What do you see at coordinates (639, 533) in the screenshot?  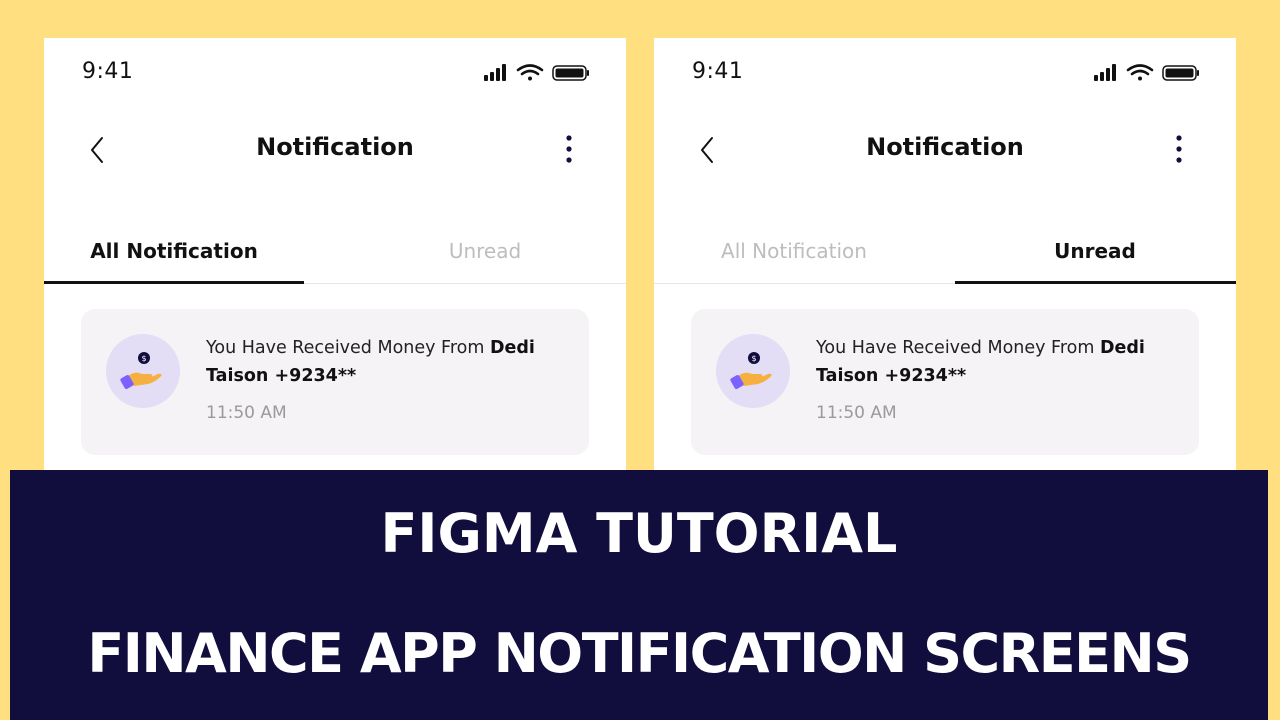 I see `banner-title: FIGMA TUTORIAL` at bounding box center [639, 533].